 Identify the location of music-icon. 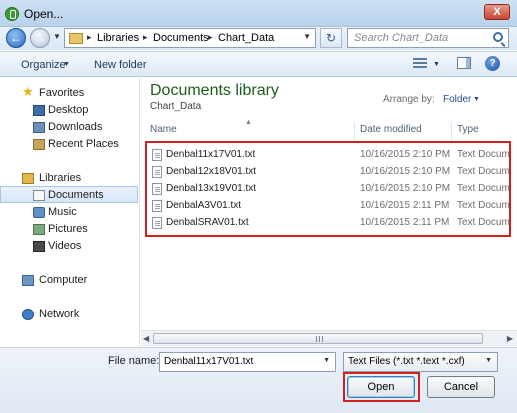
(39, 212).